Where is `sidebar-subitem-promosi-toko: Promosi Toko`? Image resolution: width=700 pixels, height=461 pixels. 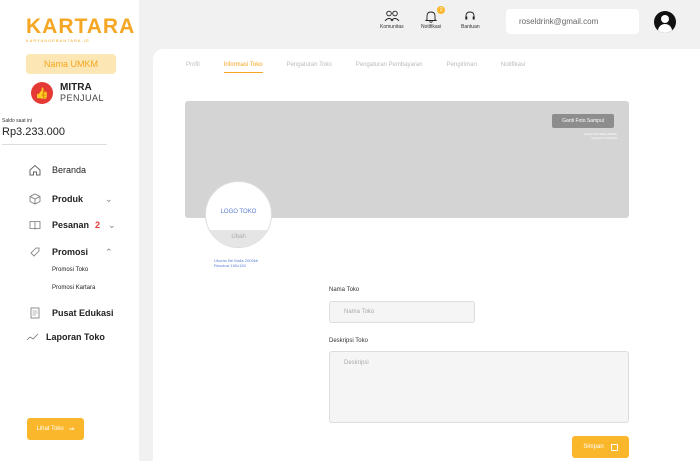
sidebar-subitem-promosi-toko: Promosi Toko is located at coordinates (70, 270).